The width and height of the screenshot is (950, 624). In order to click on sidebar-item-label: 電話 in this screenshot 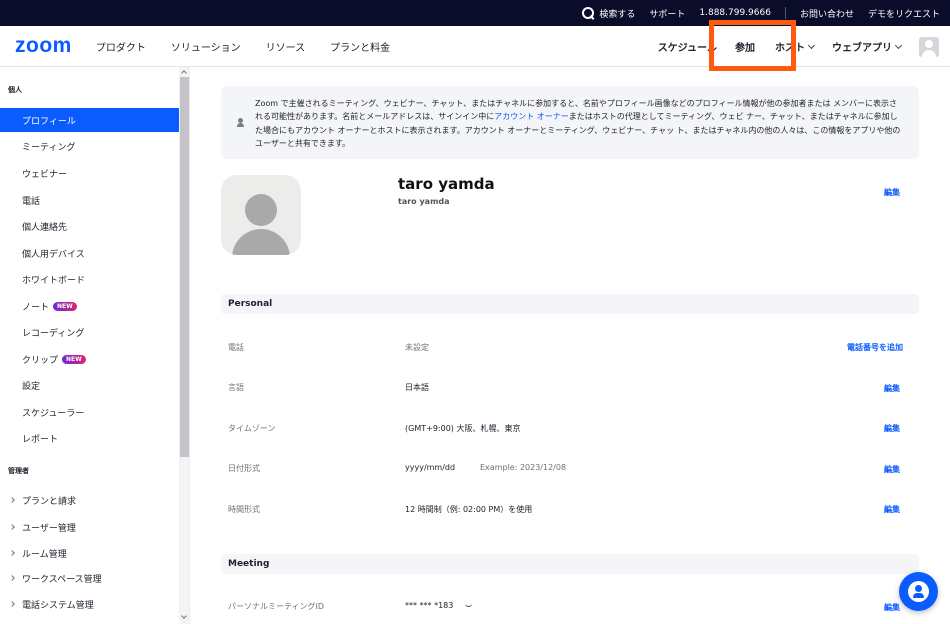, I will do `click(31, 201)`.